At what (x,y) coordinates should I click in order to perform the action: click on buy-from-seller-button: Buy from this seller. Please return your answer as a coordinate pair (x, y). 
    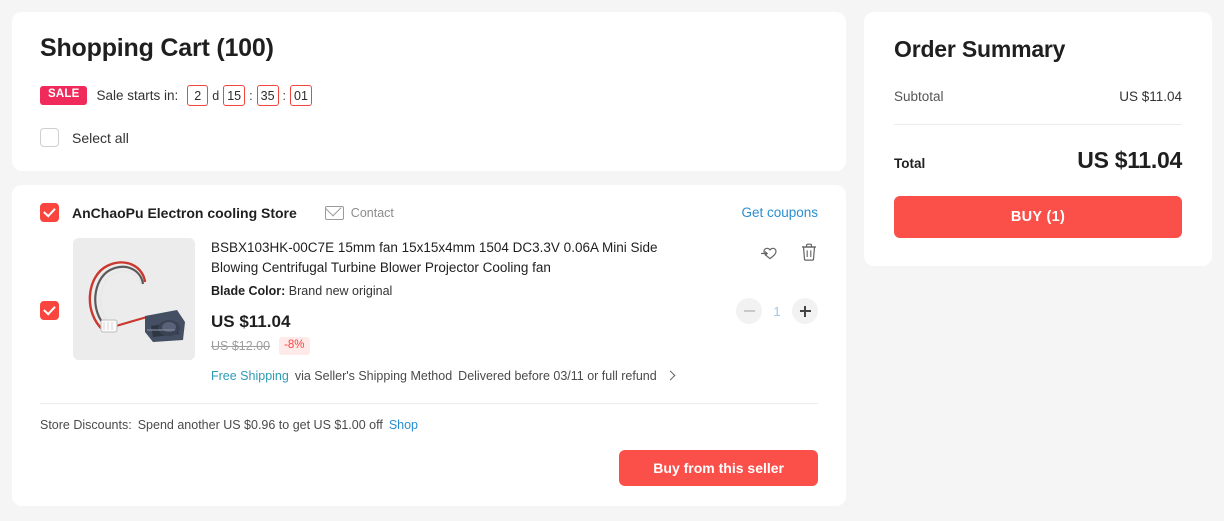
    Looking at the image, I should click on (718, 467).